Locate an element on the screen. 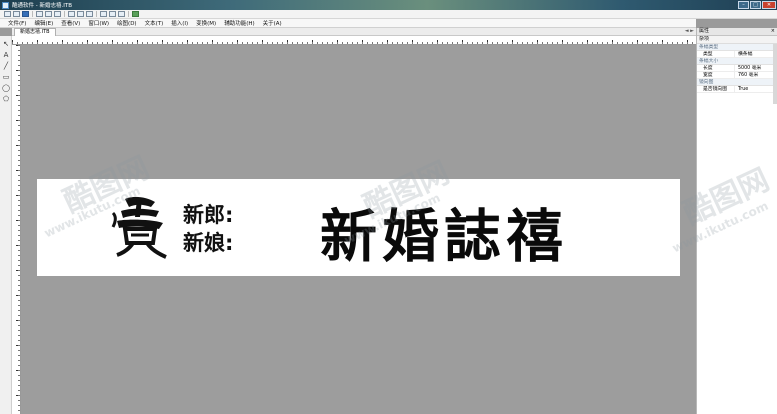 The height and width of the screenshot is (414, 777). property-row: 是否镜向图 True is located at coordinates (737, 89).